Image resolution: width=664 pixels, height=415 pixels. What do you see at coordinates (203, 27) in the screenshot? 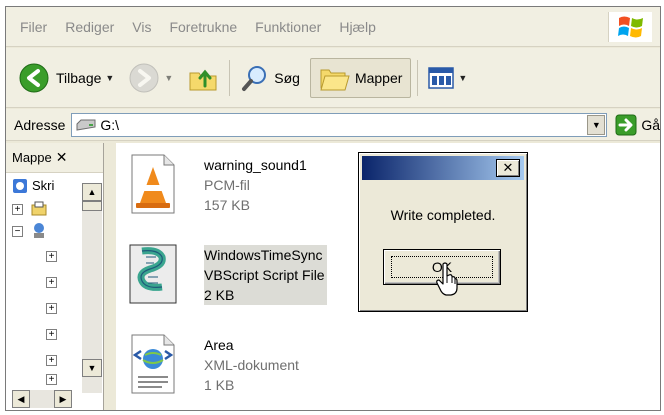
I see `menu-favorites: Foretrukne` at bounding box center [203, 27].